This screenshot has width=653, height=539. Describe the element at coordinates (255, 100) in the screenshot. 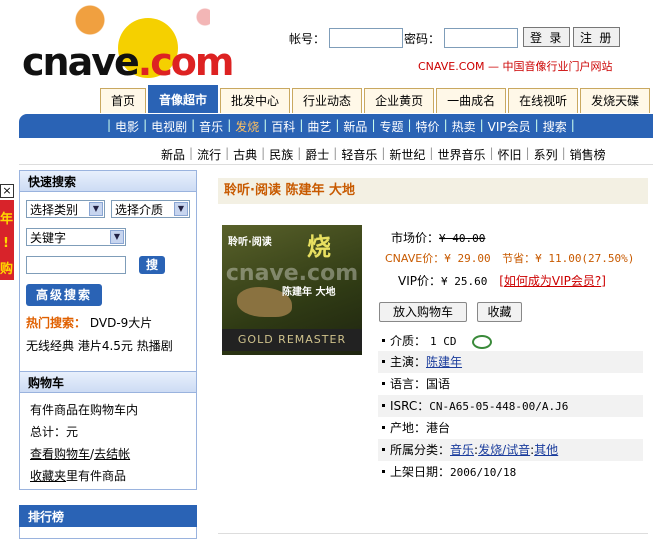

I see `tab-wholesale: 批发中心` at that location.